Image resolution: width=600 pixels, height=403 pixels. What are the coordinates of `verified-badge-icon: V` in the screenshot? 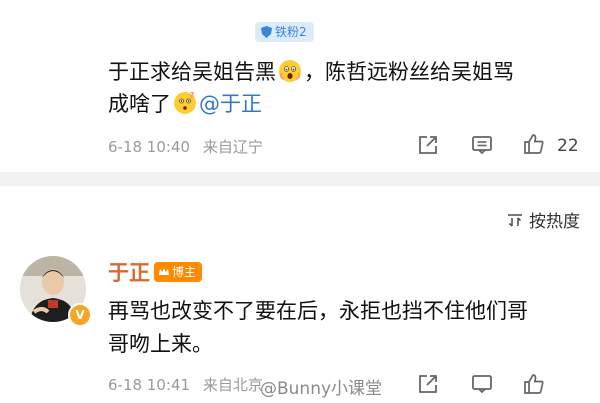 It's located at (80, 315).